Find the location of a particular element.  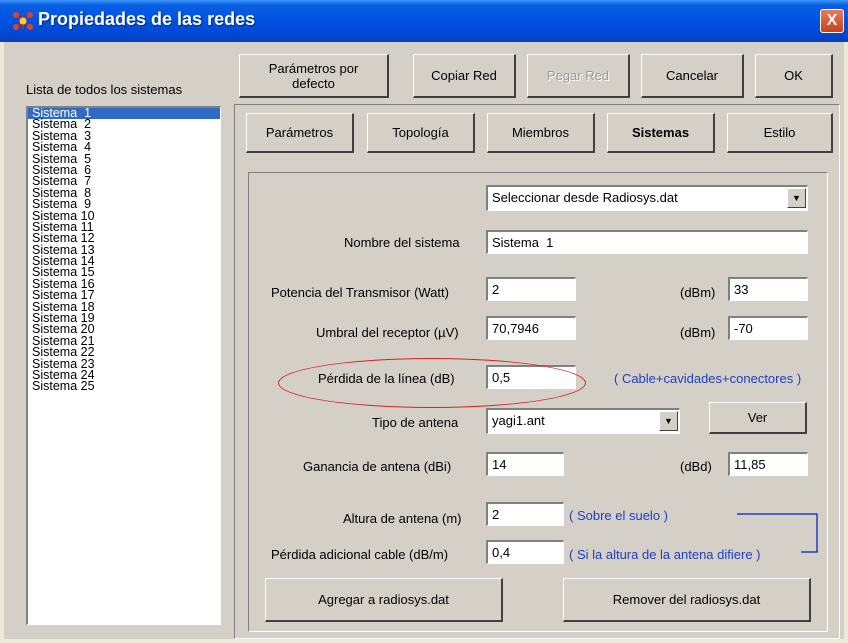

list-item: Sistema 25 is located at coordinates (124, 386).